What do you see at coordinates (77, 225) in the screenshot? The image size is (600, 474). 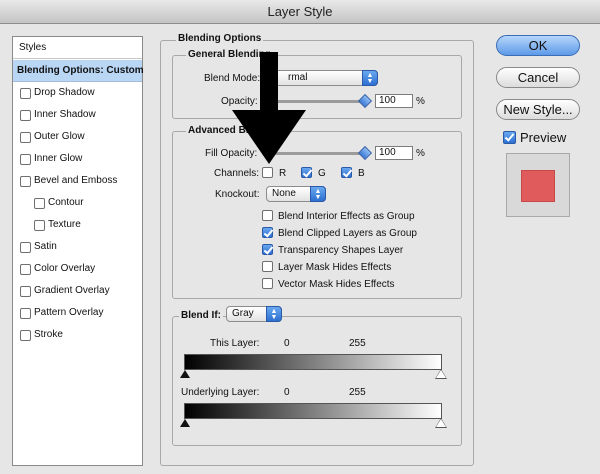 I see `sidebar-item-texture: Texture` at bounding box center [77, 225].